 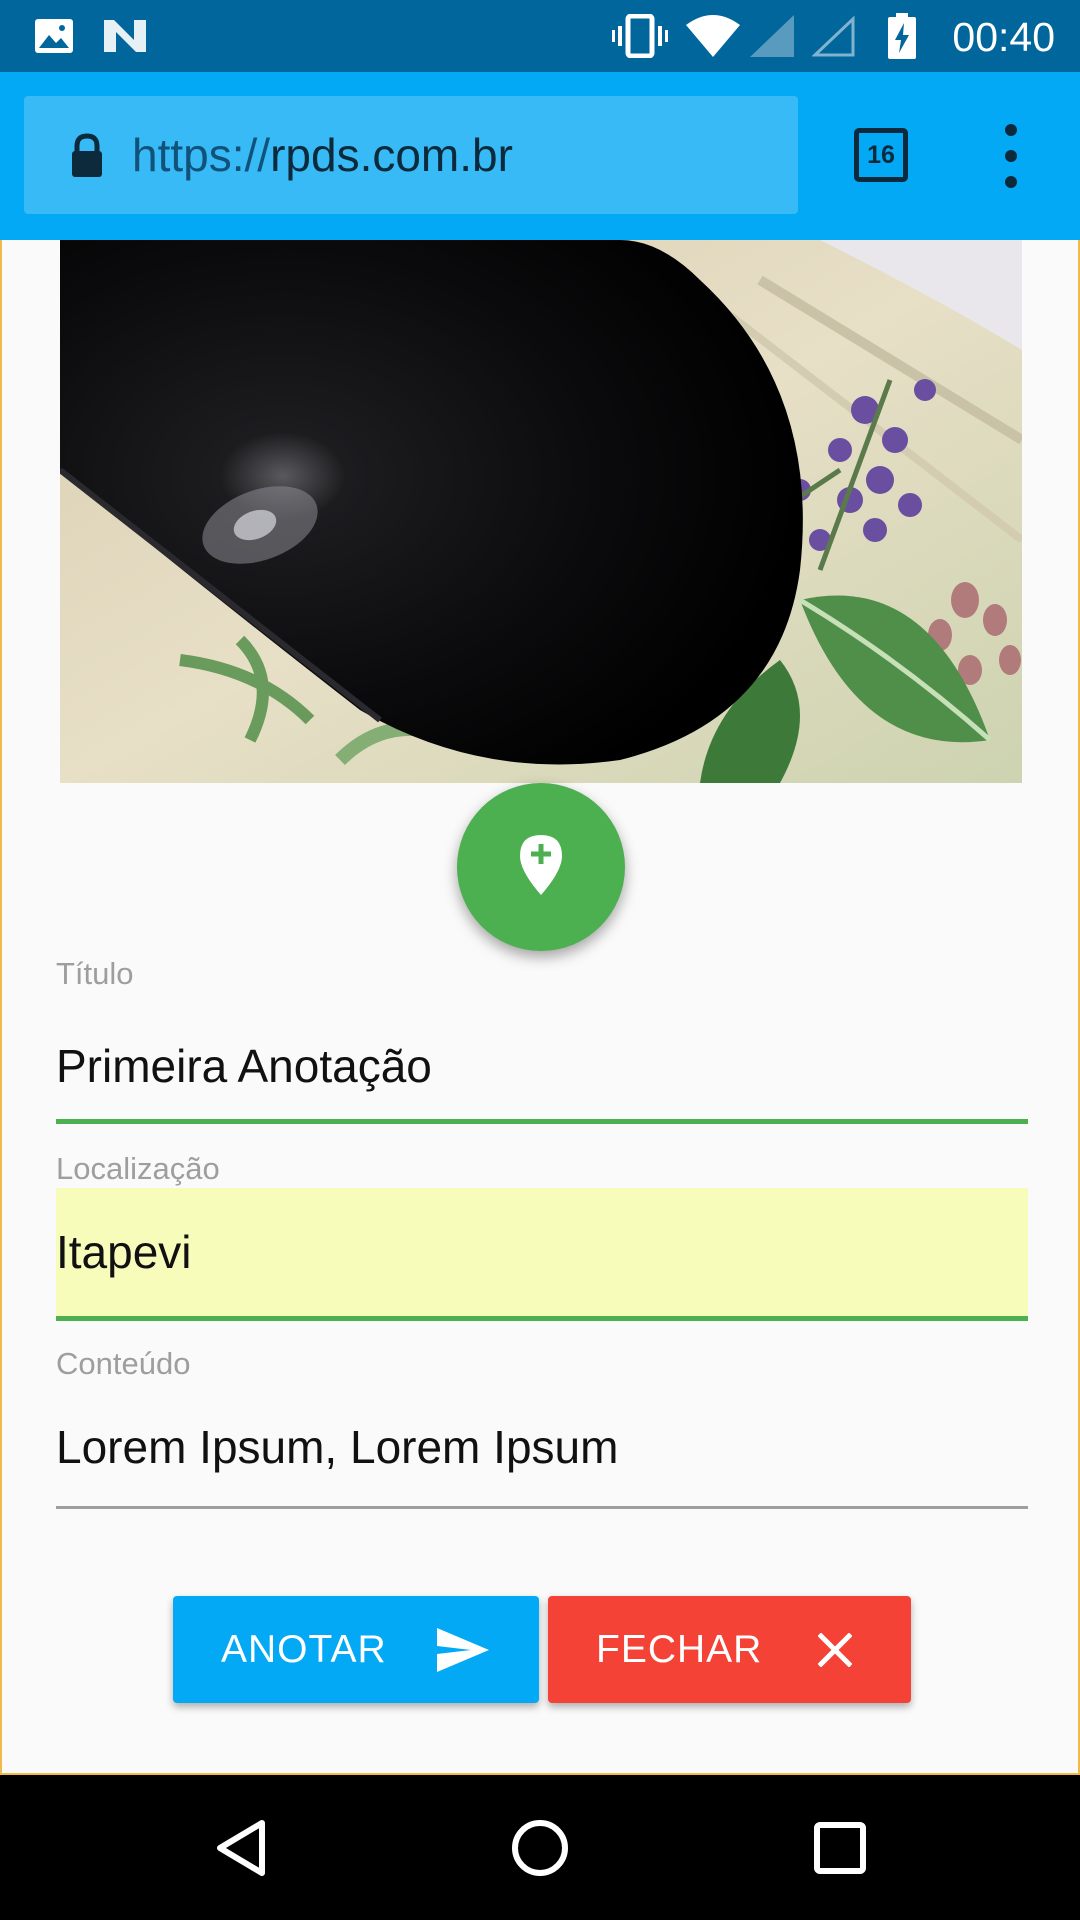 I want to click on localizacao-input: Itapevi, so click(x=542, y=1254).